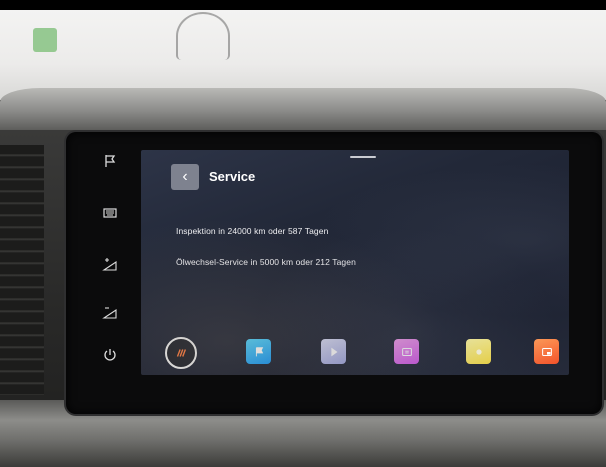 Image resolution: width=606 pixels, height=467 pixels. Describe the element at coordinates (203, 36) in the screenshot. I see `background-lamp` at that location.